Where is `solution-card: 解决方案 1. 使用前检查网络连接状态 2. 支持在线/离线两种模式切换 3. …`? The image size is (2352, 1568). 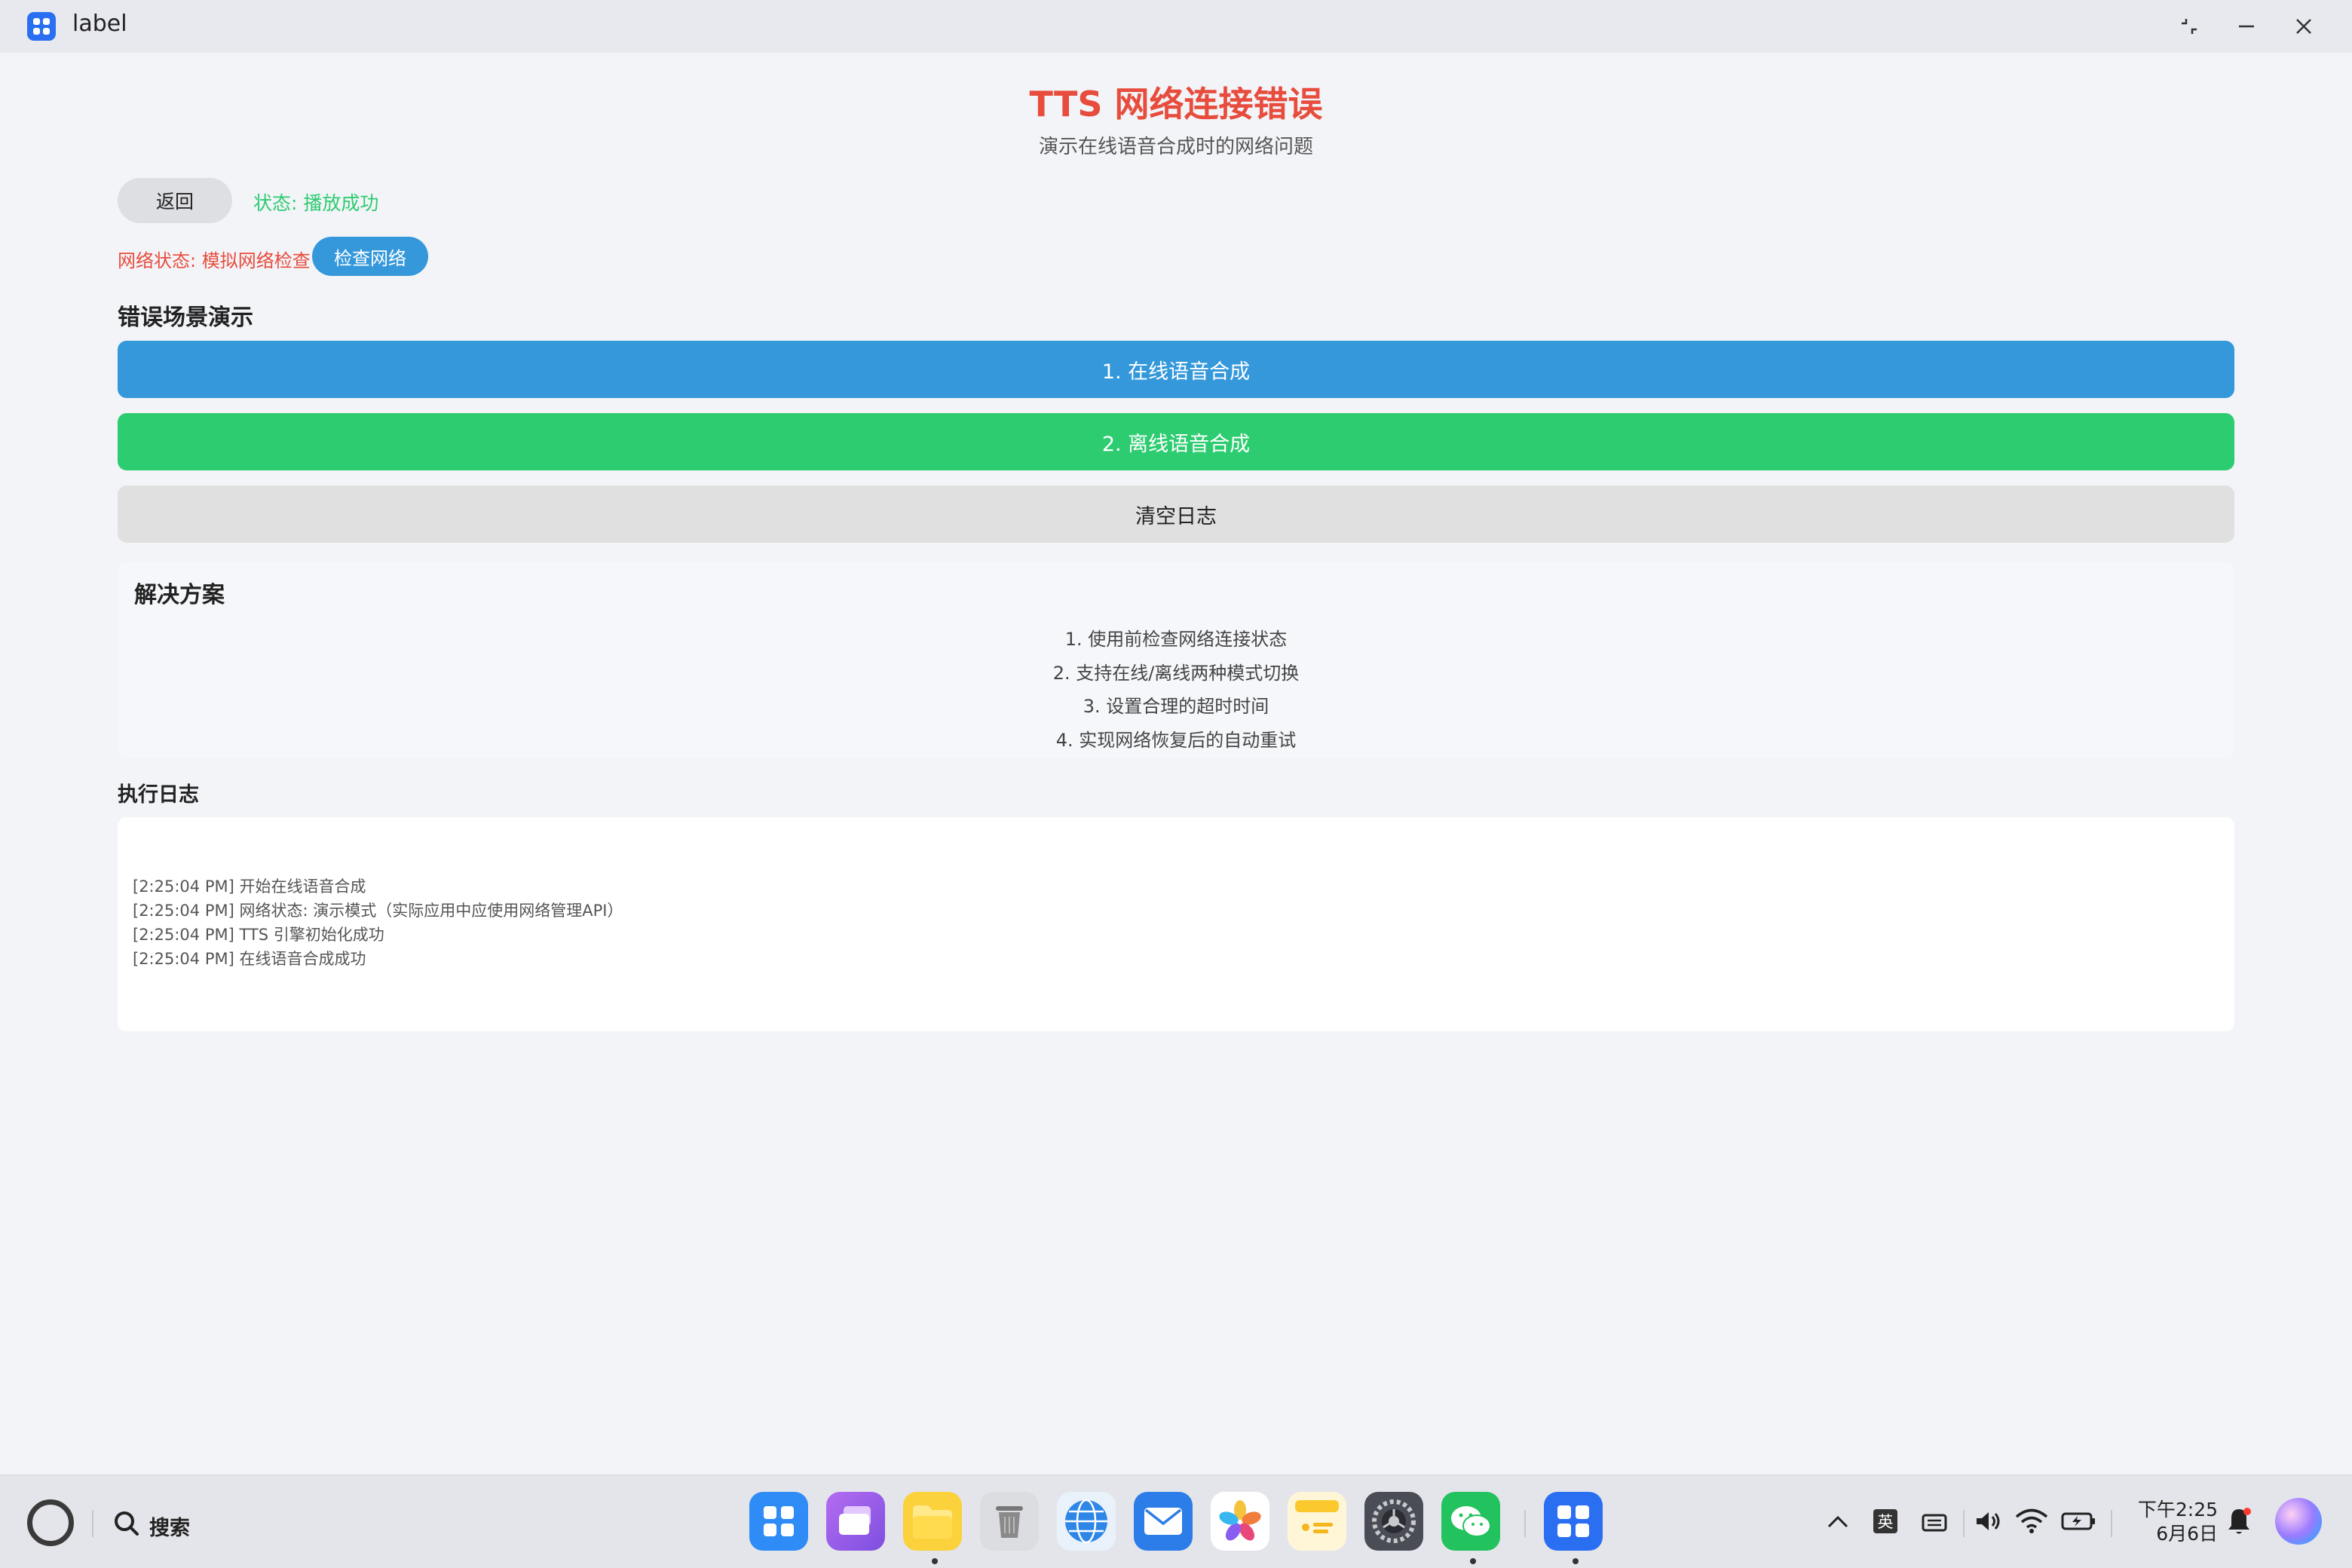 solution-card: 解决方案 1. 使用前检查网络连接状态 2. 支持在线/离线两种模式切换 3. … is located at coordinates (1176, 660).